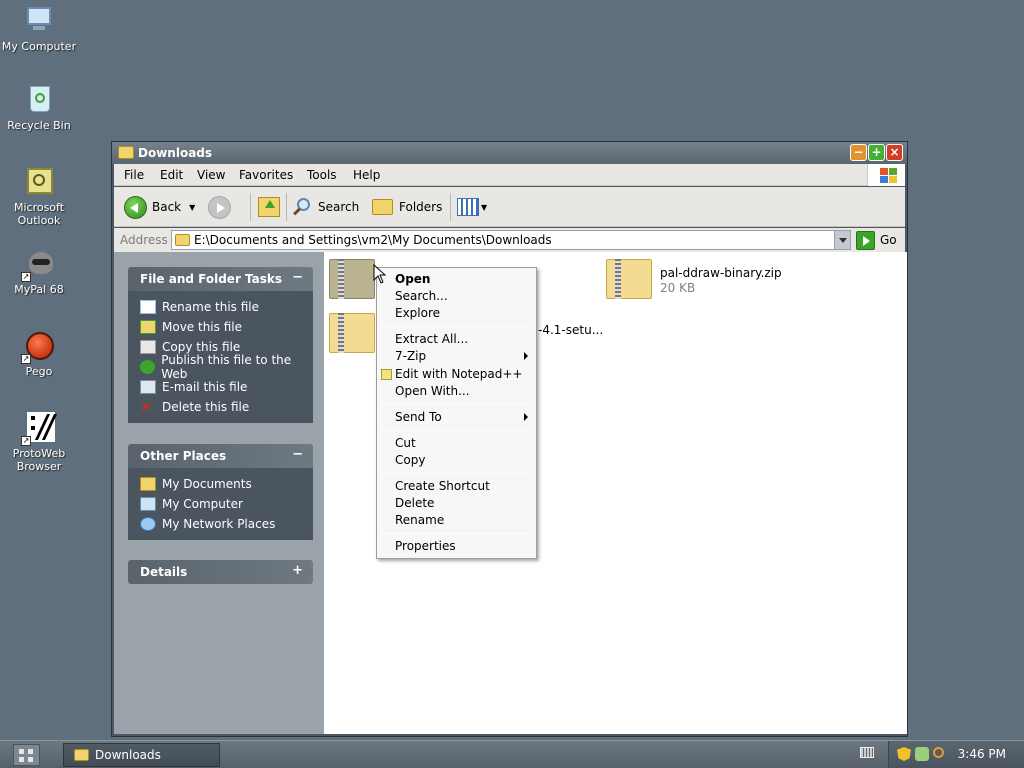 The image size is (1024, 768). What do you see at coordinates (904, 754) in the screenshot?
I see `security-shield-icon` at bounding box center [904, 754].